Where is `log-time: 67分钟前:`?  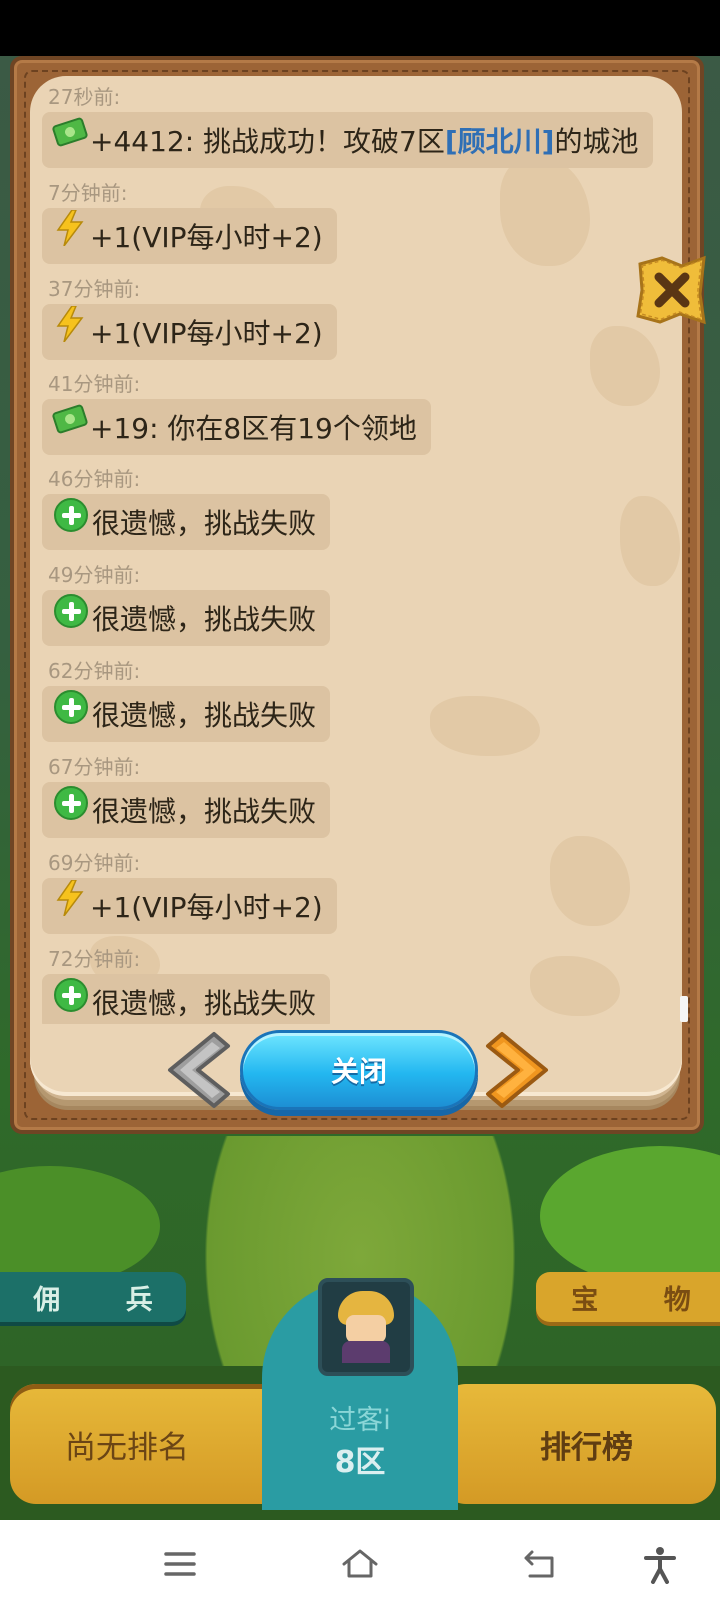 log-time: 67分钟前: is located at coordinates (94, 767).